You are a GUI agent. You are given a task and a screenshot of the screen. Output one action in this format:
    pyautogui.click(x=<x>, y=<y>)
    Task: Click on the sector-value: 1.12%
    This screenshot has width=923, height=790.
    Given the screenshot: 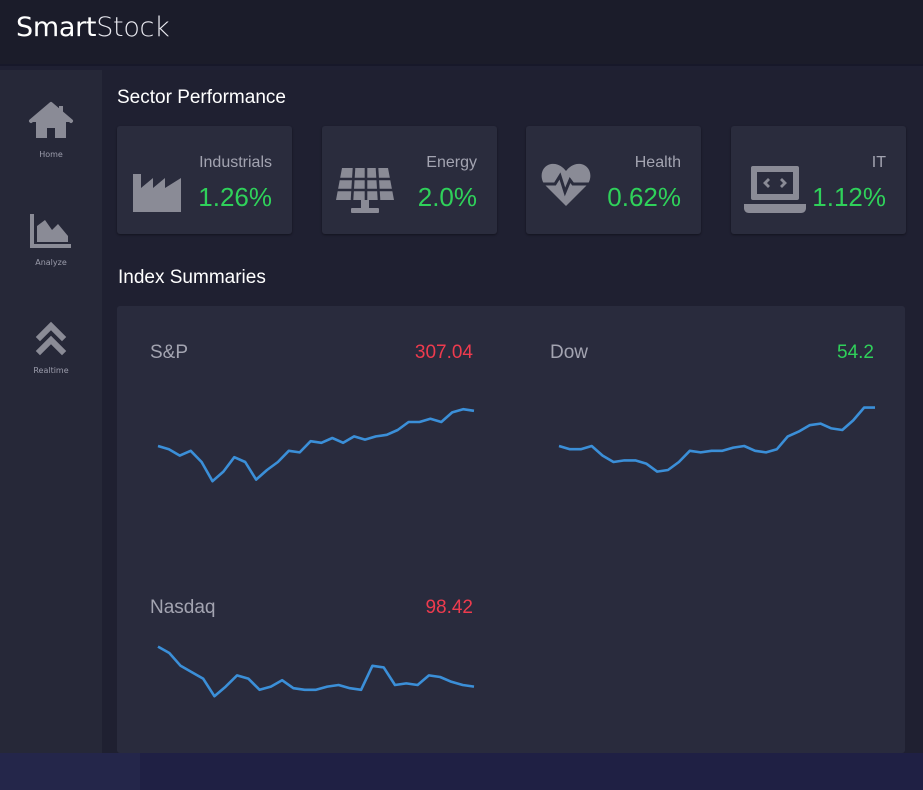 What is the action you would take?
    pyautogui.click(x=849, y=197)
    